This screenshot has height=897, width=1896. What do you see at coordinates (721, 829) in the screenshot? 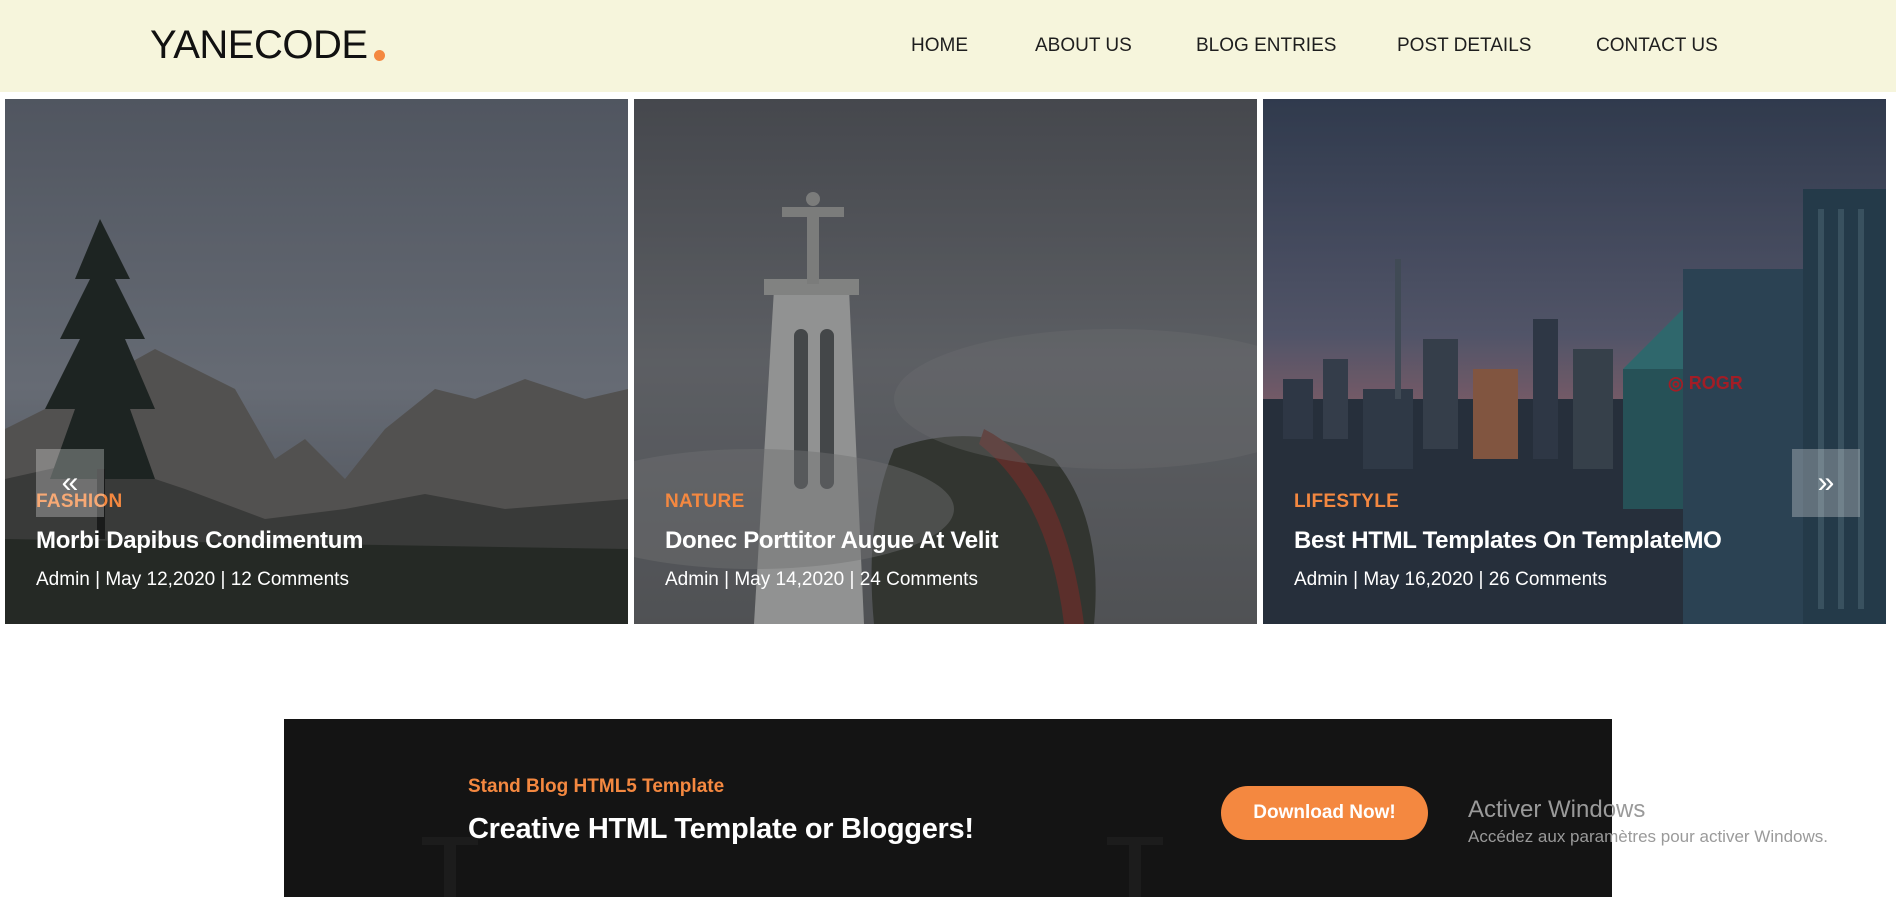
I see `cta-title: Creative HTML Template or Bloggers!` at bounding box center [721, 829].